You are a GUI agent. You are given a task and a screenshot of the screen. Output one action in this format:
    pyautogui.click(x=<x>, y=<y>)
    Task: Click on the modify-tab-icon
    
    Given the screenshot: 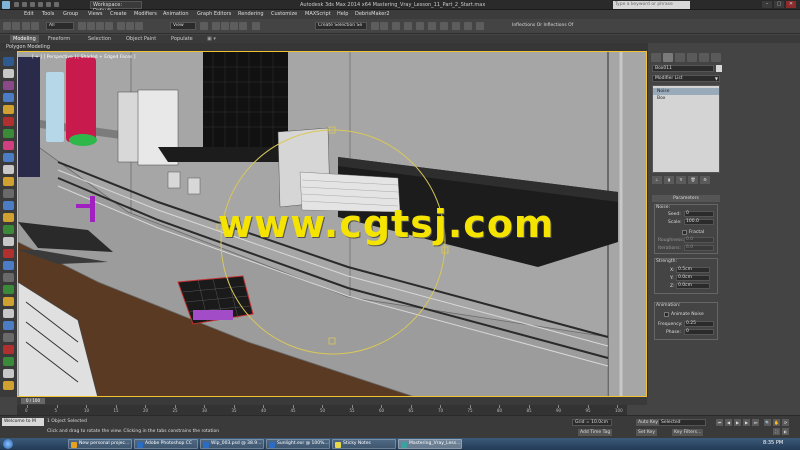 What is the action you would take?
    pyautogui.click(x=668, y=57)
    